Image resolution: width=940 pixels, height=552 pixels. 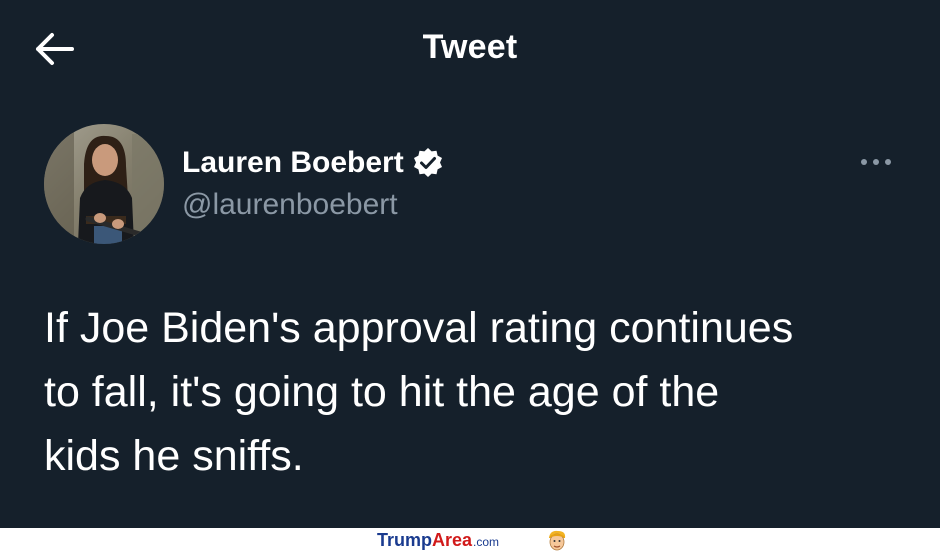 What do you see at coordinates (427, 162) in the screenshot?
I see `verified-badge-icon` at bounding box center [427, 162].